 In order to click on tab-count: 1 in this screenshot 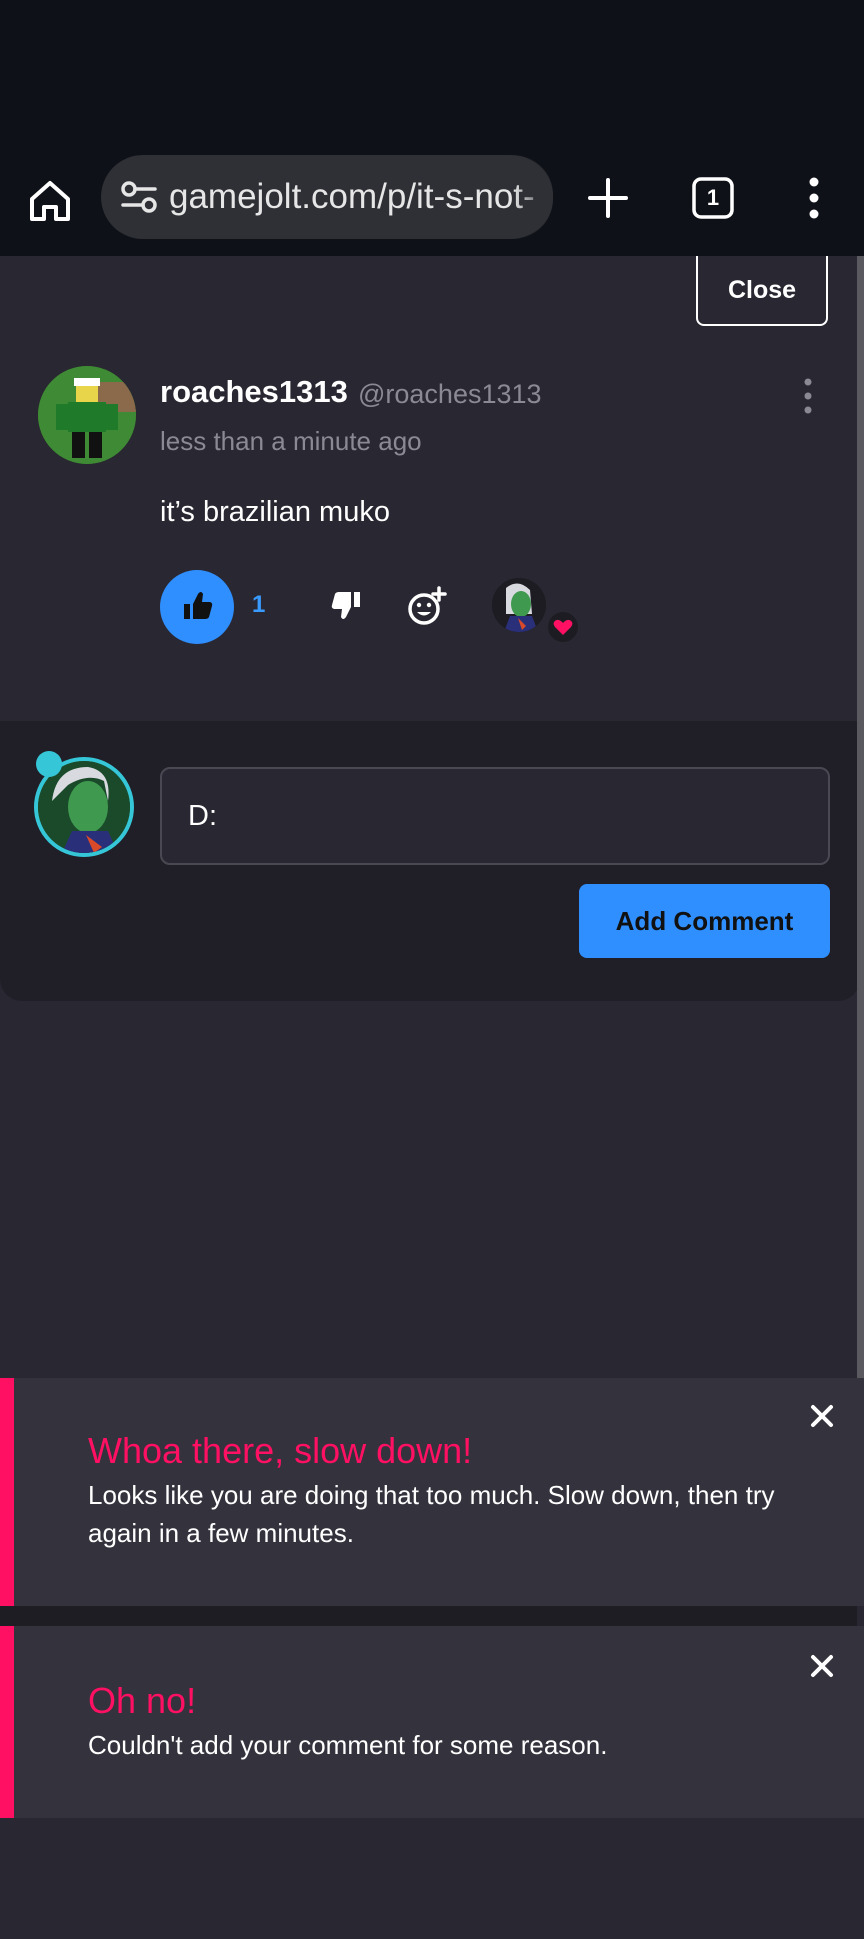, I will do `click(713, 197)`.